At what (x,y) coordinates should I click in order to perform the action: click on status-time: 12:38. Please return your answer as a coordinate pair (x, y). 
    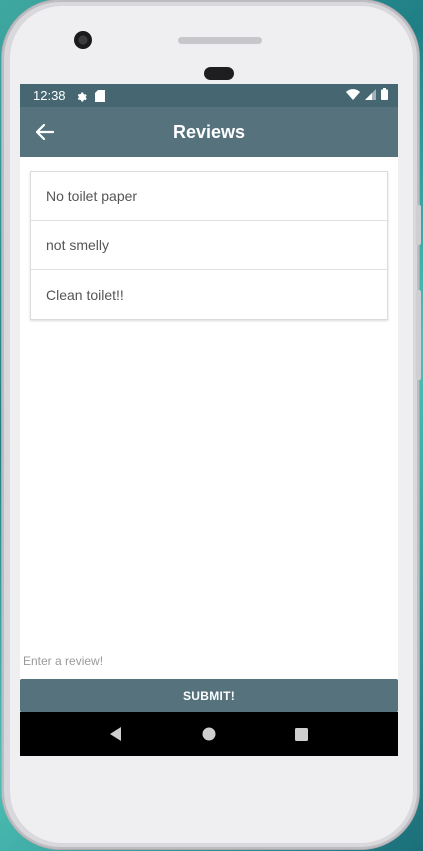
    Looking at the image, I should click on (49, 95).